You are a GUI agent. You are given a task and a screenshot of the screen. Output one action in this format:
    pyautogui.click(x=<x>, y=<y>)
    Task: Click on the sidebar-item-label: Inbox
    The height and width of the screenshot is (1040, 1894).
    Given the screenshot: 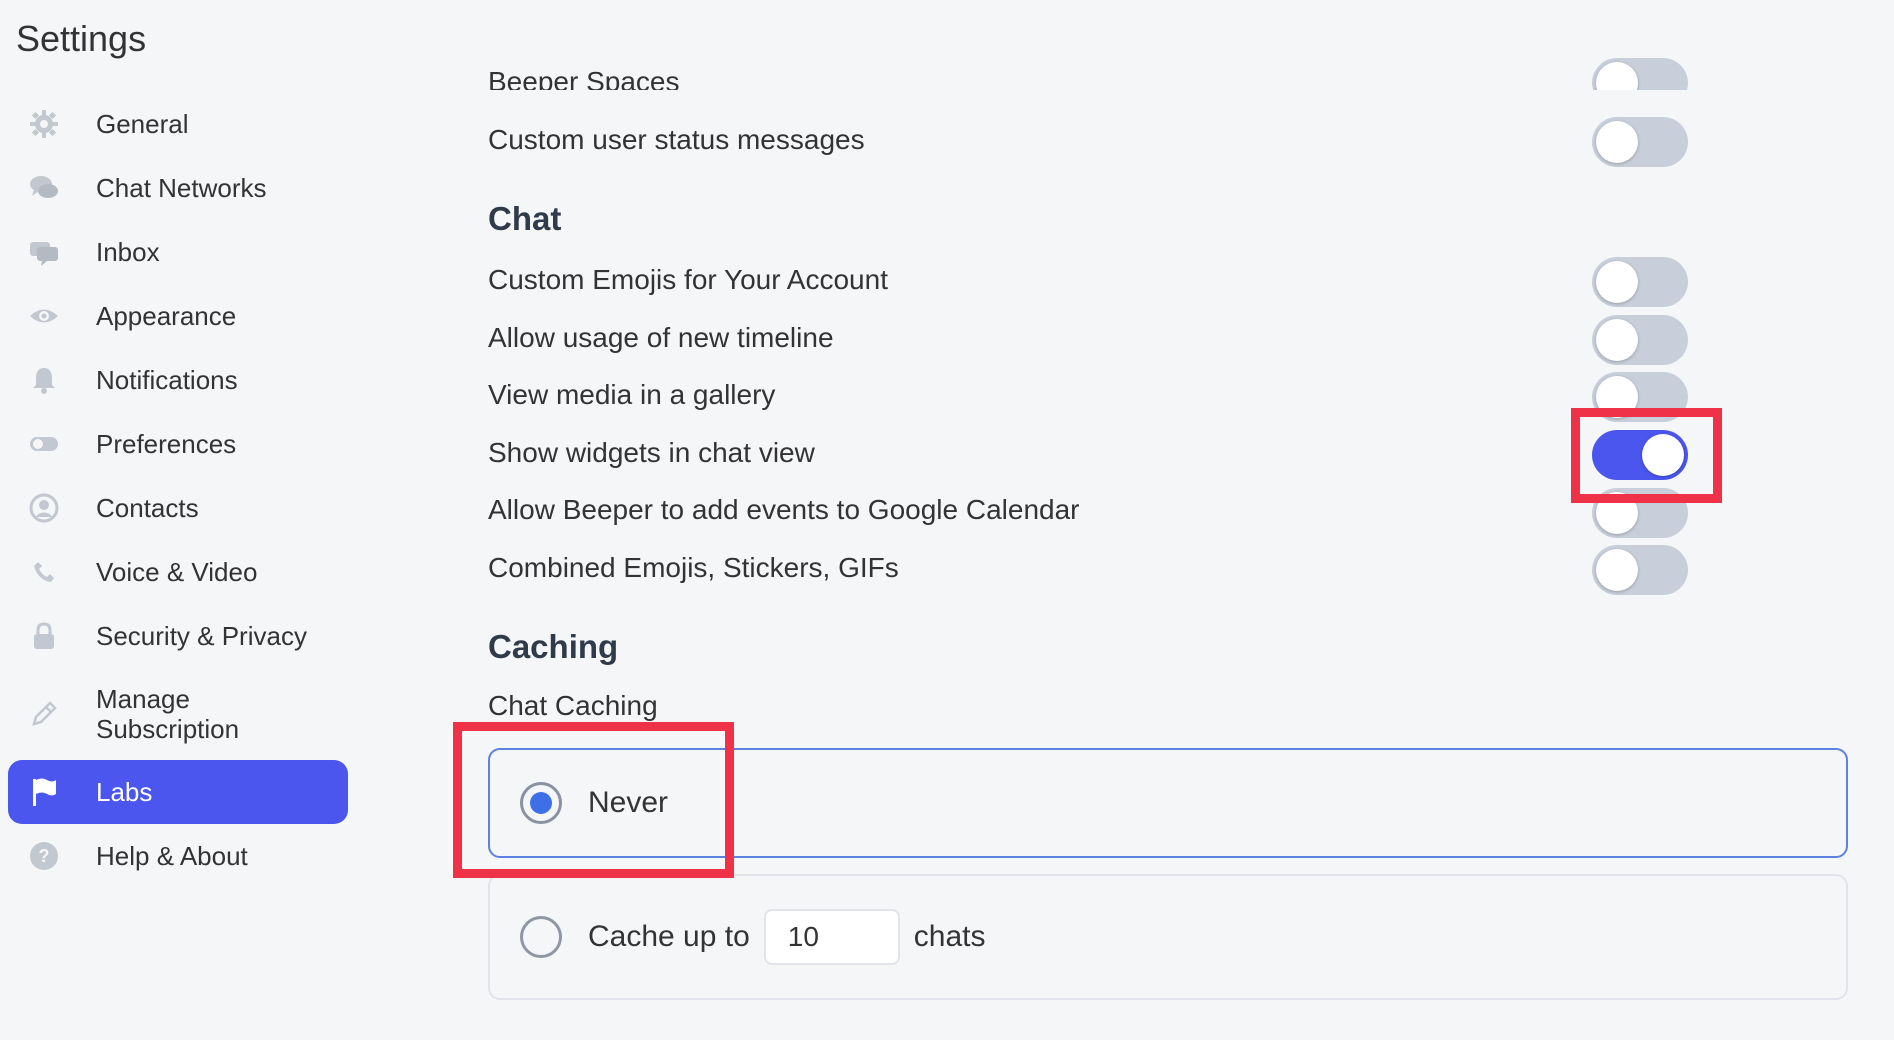 What is the action you would take?
    pyautogui.click(x=128, y=252)
    